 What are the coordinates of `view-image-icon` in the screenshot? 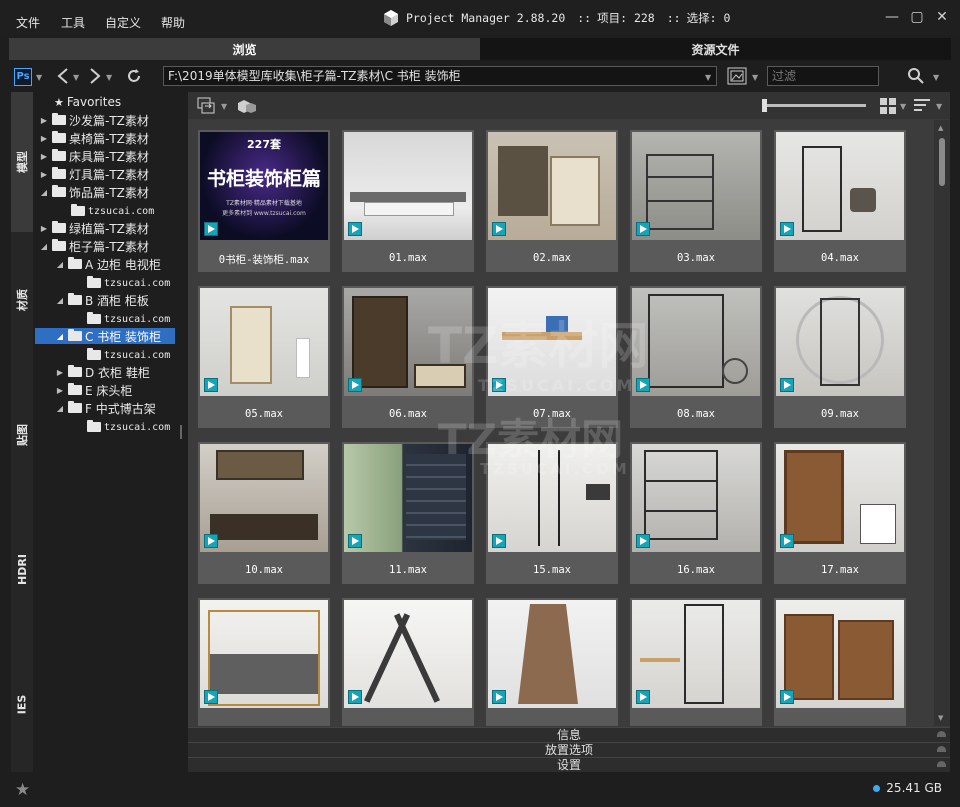 It's located at (737, 76).